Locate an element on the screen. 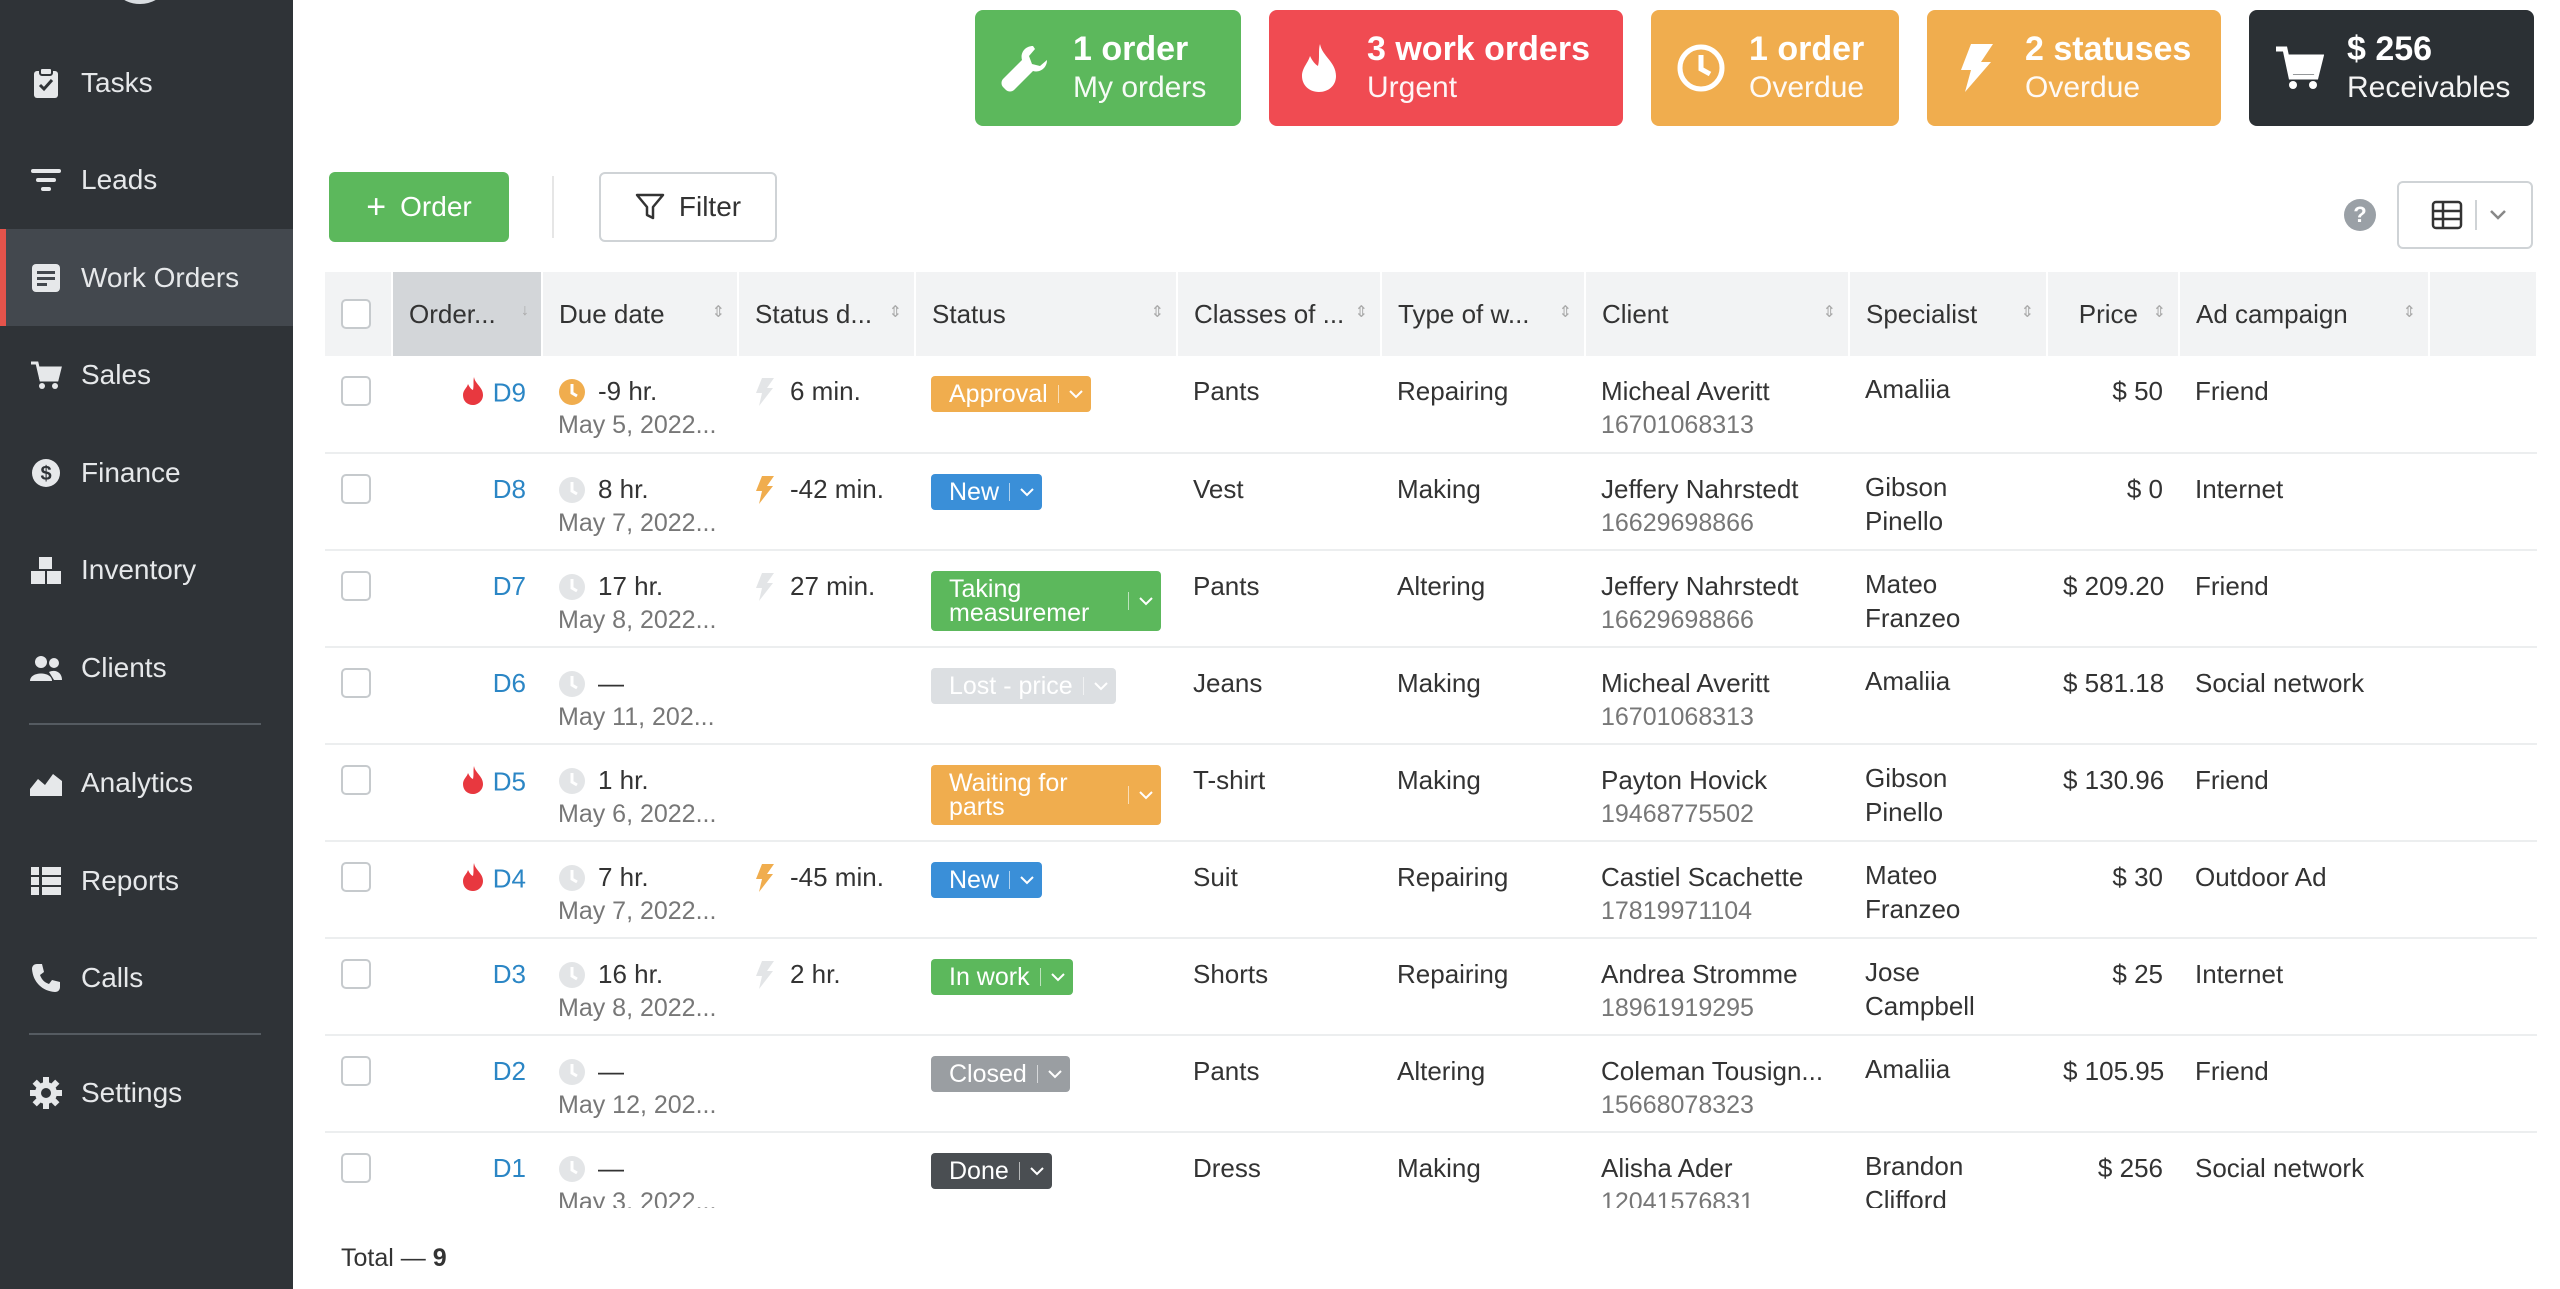 This screenshot has height=1289, width=2560. sidebar-item-reports: Reports is located at coordinates (146, 880).